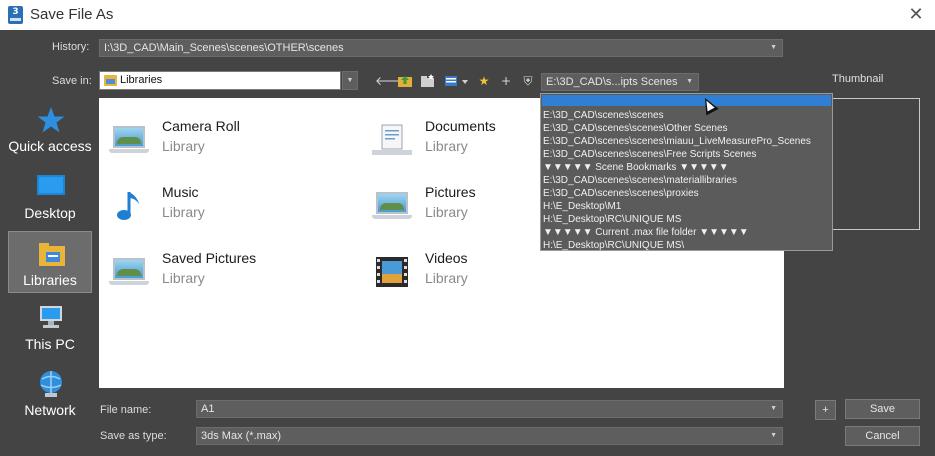  What do you see at coordinates (51, 185) in the screenshot?
I see `desktop-icon` at bounding box center [51, 185].